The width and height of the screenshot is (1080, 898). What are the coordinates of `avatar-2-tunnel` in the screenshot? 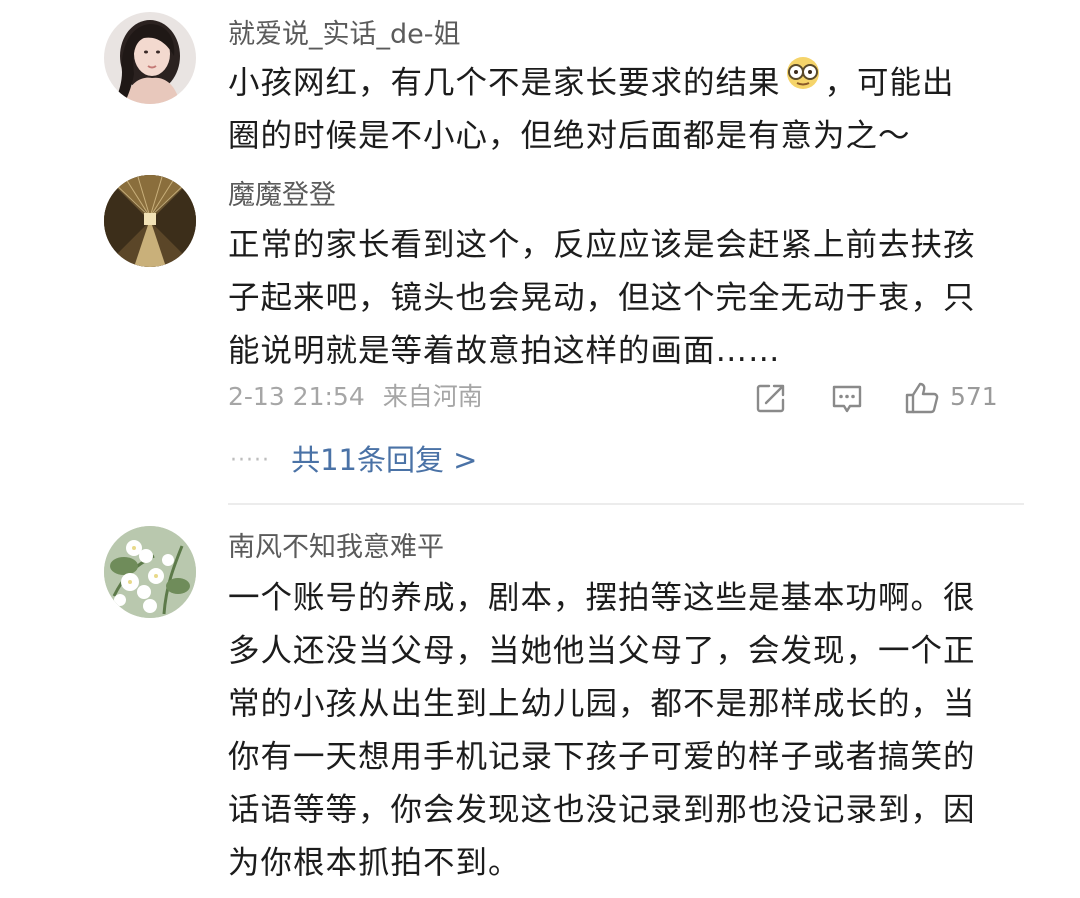 It's located at (150, 221).